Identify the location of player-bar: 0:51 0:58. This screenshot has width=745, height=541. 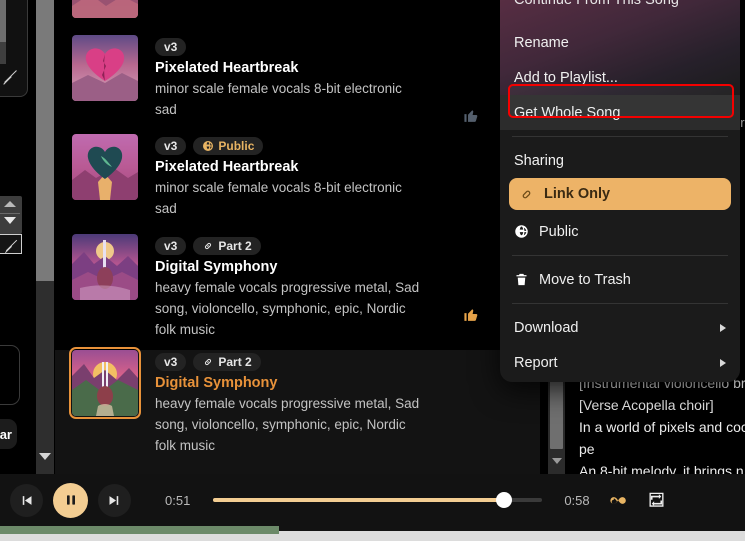
(372, 500).